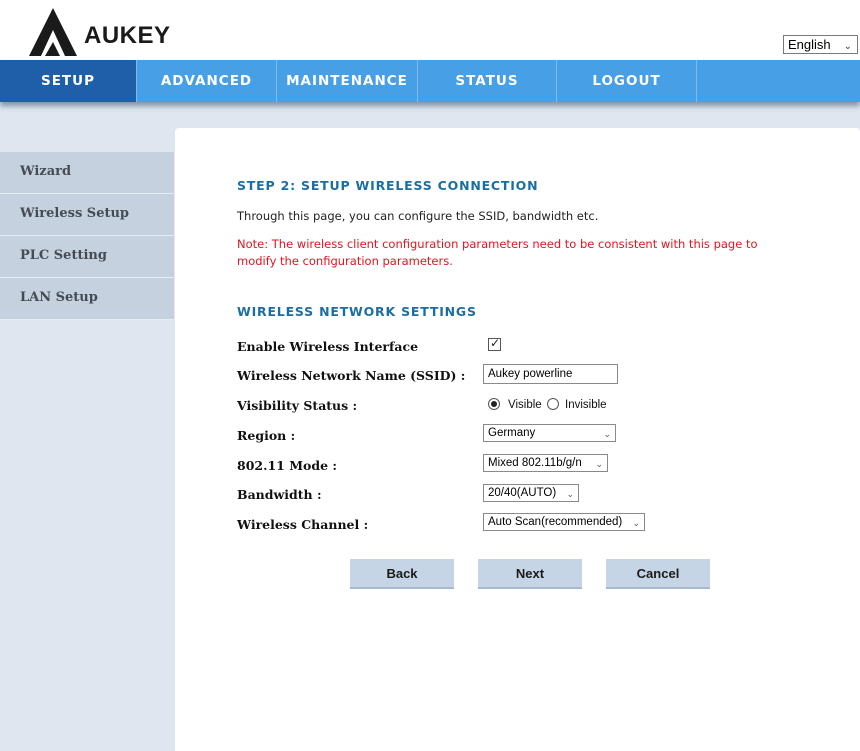  I want to click on bandwidth-label: Bandwidth :, so click(279, 494).